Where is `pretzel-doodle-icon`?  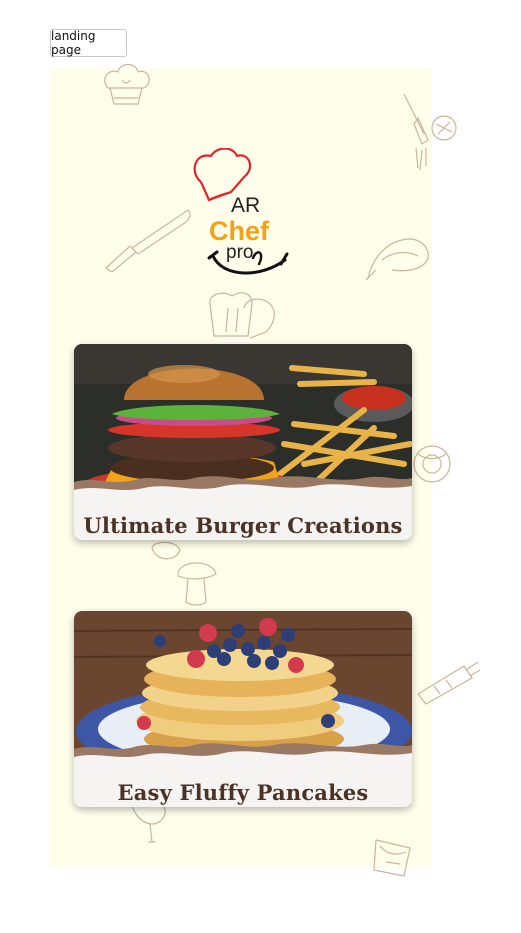
pretzel-doodle-icon is located at coordinates (433, 465).